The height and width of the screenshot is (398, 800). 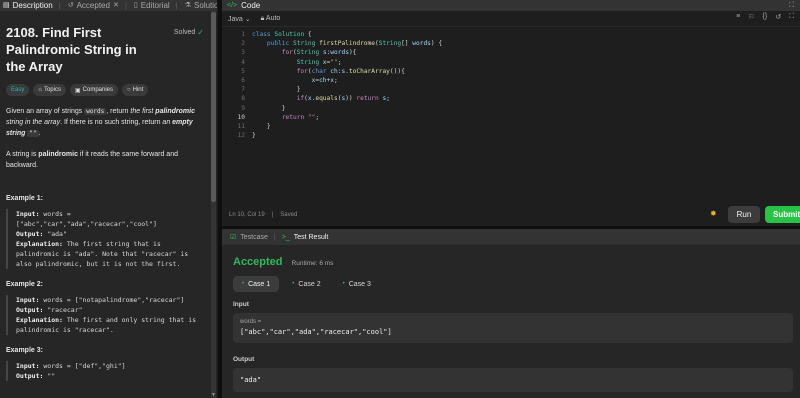 What do you see at coordinates (241, 304) in the screenshot?
I see `input-label: Input` at bounding box center [241, 304].